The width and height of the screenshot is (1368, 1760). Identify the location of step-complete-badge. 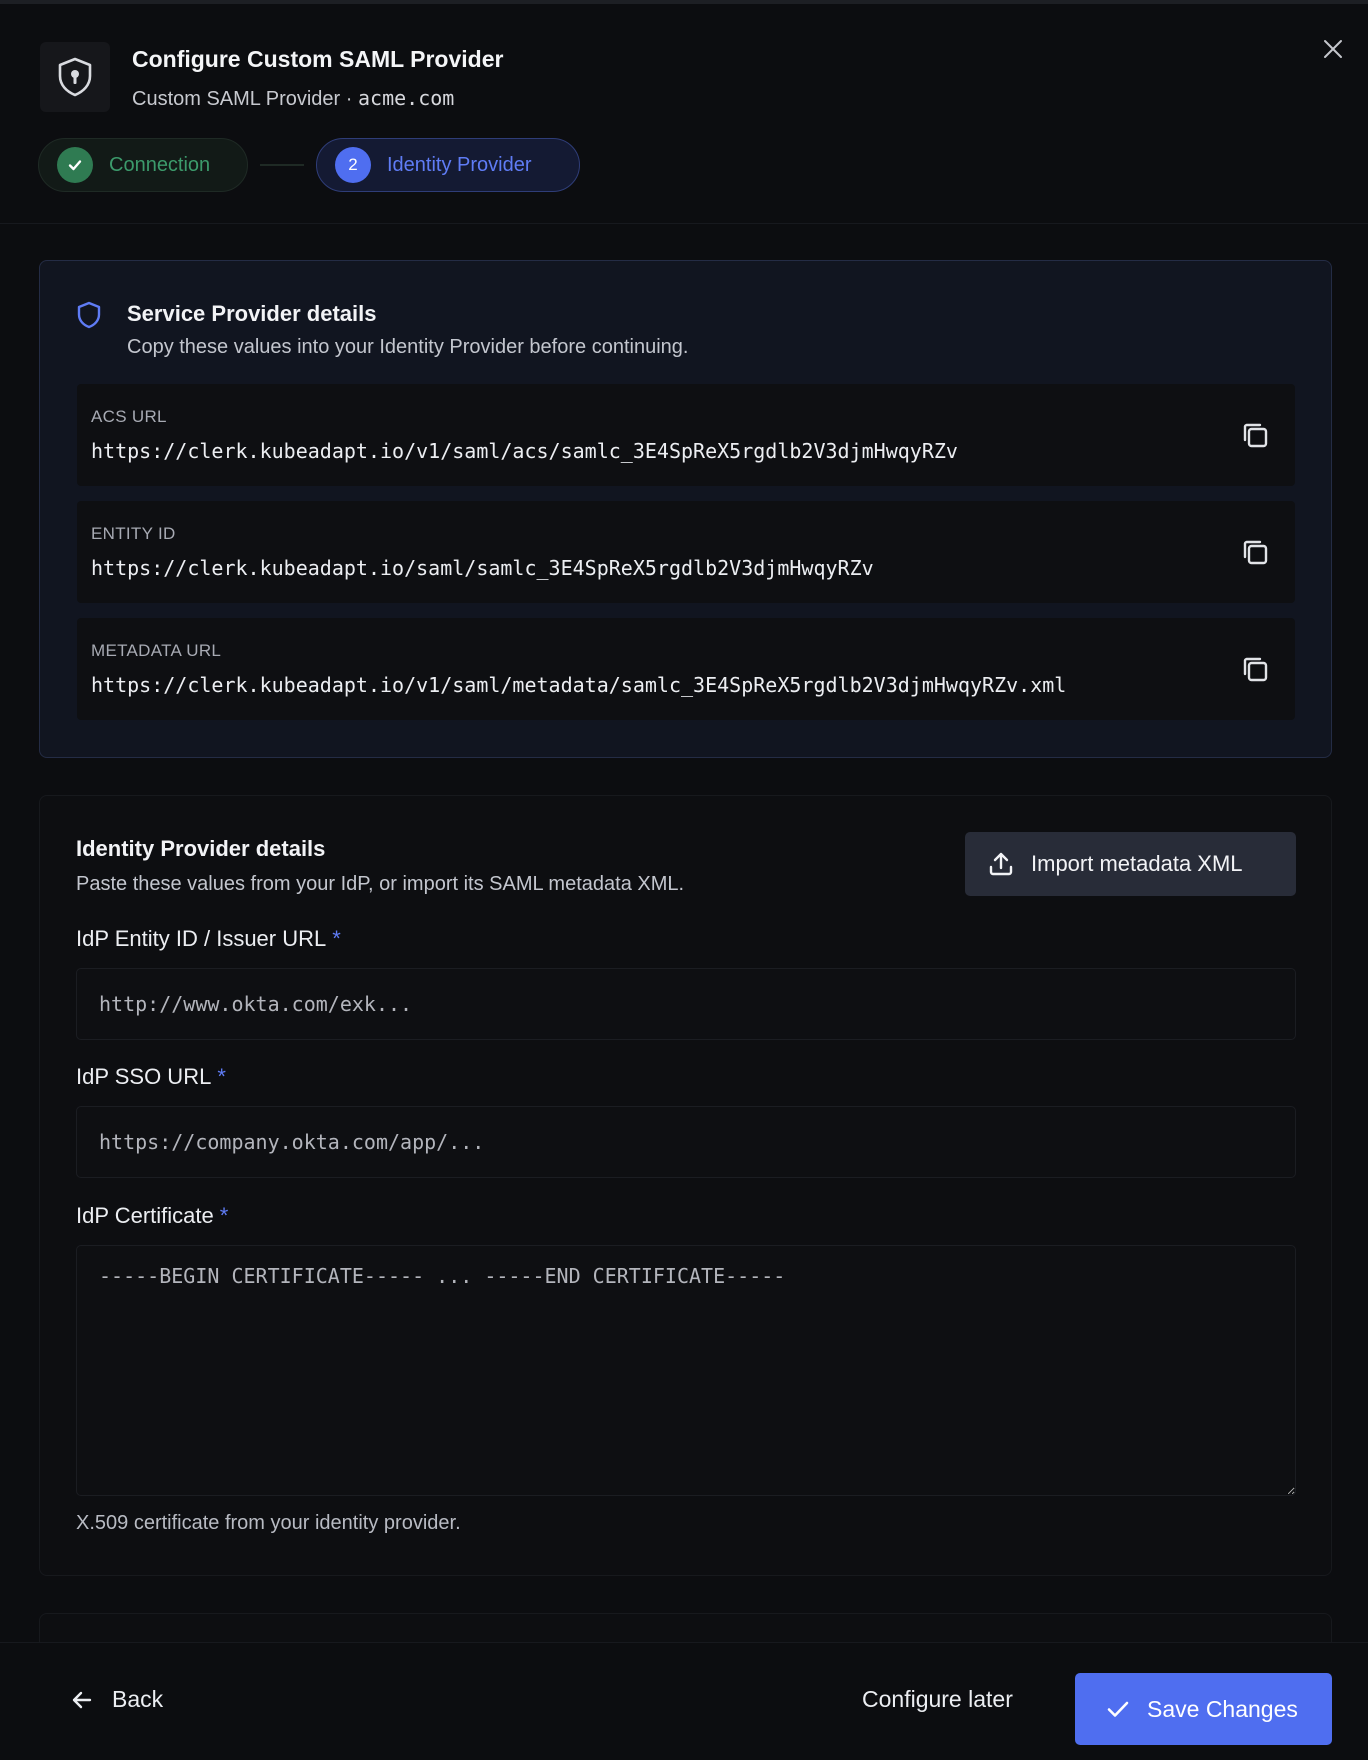
(75, 165).